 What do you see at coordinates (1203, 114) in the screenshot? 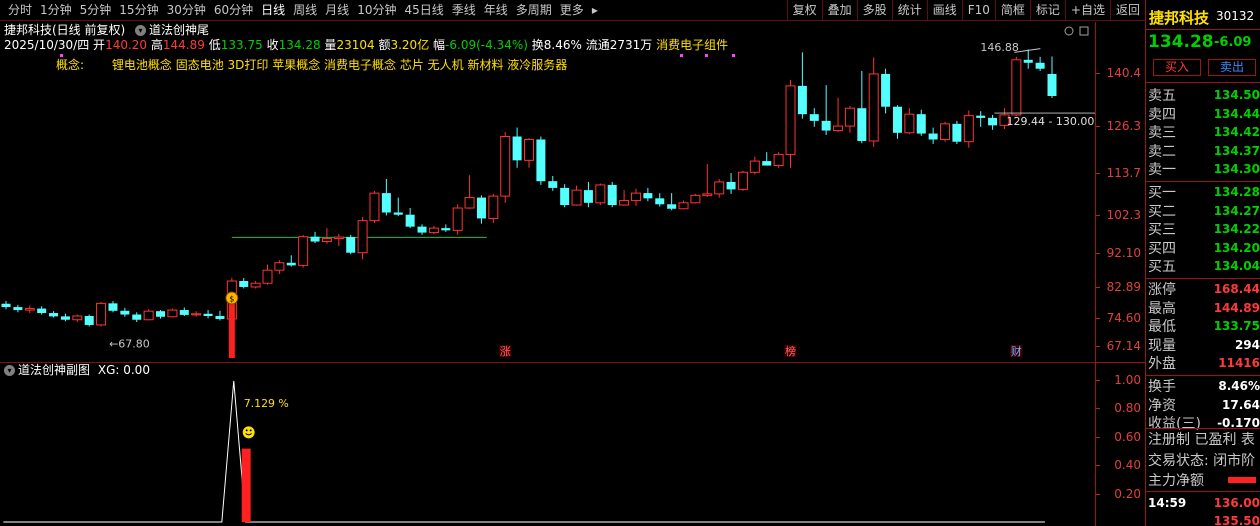
I see `quote-row: 卖四 134.44` at bounding box center [1203, 114].